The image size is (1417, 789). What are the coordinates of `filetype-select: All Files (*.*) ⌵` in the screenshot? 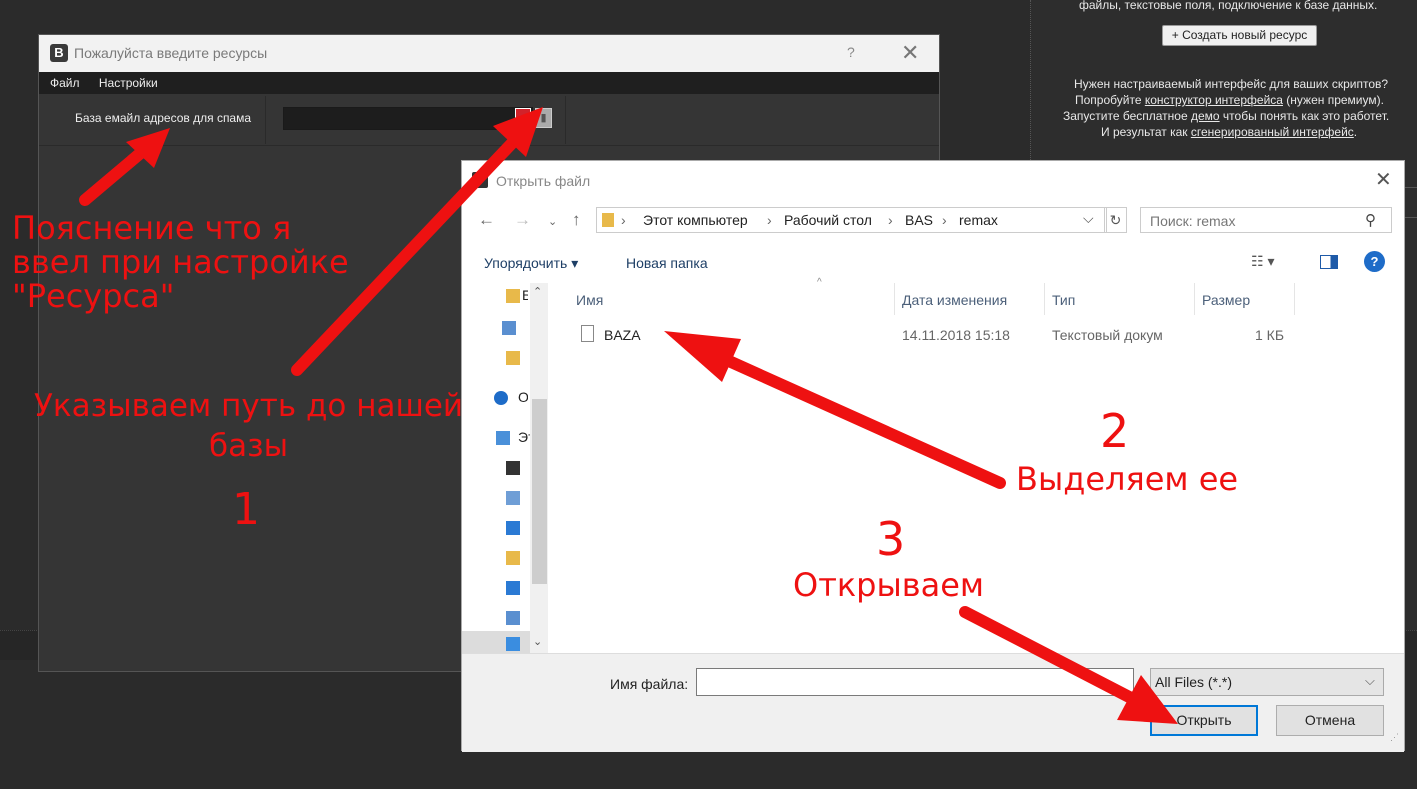 It's located at (1267, 682).